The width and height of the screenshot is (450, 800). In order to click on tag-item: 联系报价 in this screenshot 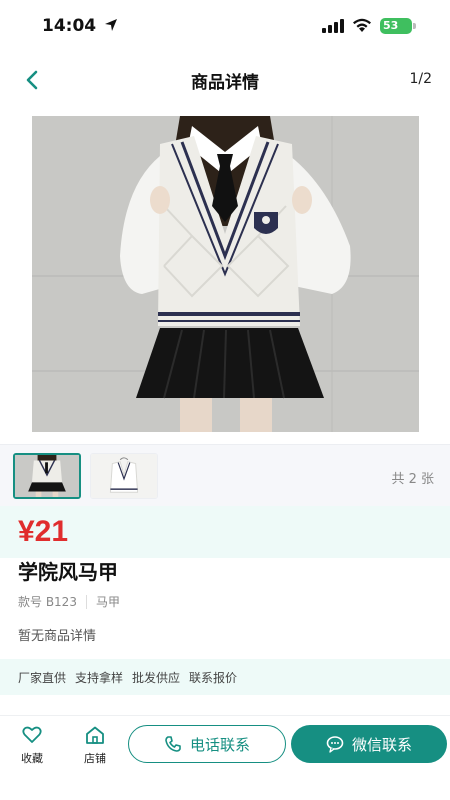, I will do `click(213, 677)`.